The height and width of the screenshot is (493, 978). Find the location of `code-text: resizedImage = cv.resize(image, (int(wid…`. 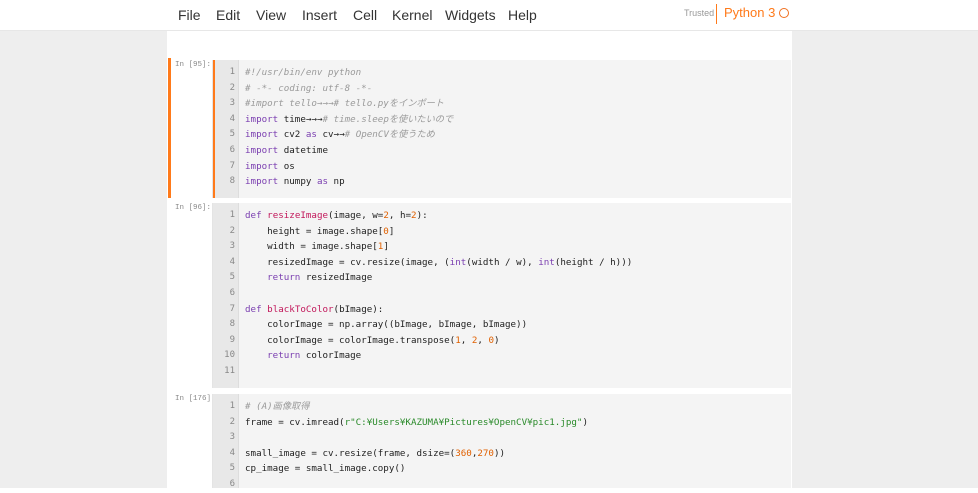

code-text: resizedImage = cv.resize(image, (int(wid… is located at coordinates (438, 263).